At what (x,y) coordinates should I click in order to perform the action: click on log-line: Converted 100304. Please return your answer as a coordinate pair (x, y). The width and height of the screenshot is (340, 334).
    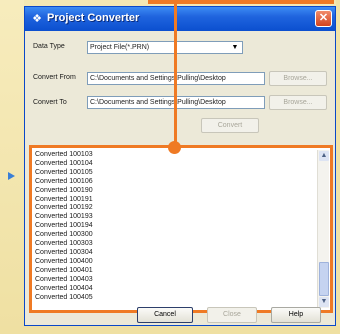
    Looking at the image, I should click on (64, 252).